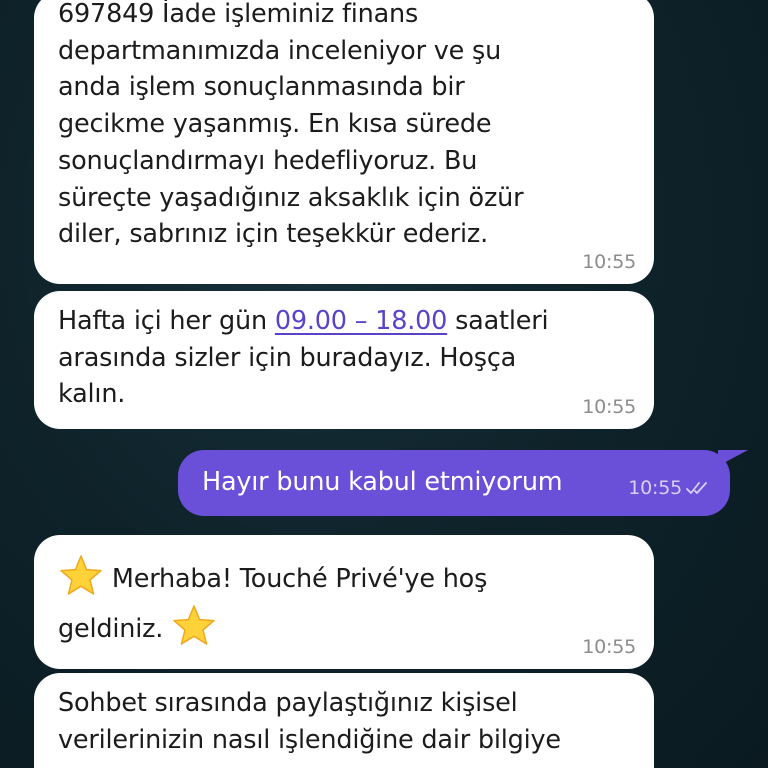  Describe the element at coordinates (733, 458) in the screenshot. I see `outgoing-bubble-tail` at that location.